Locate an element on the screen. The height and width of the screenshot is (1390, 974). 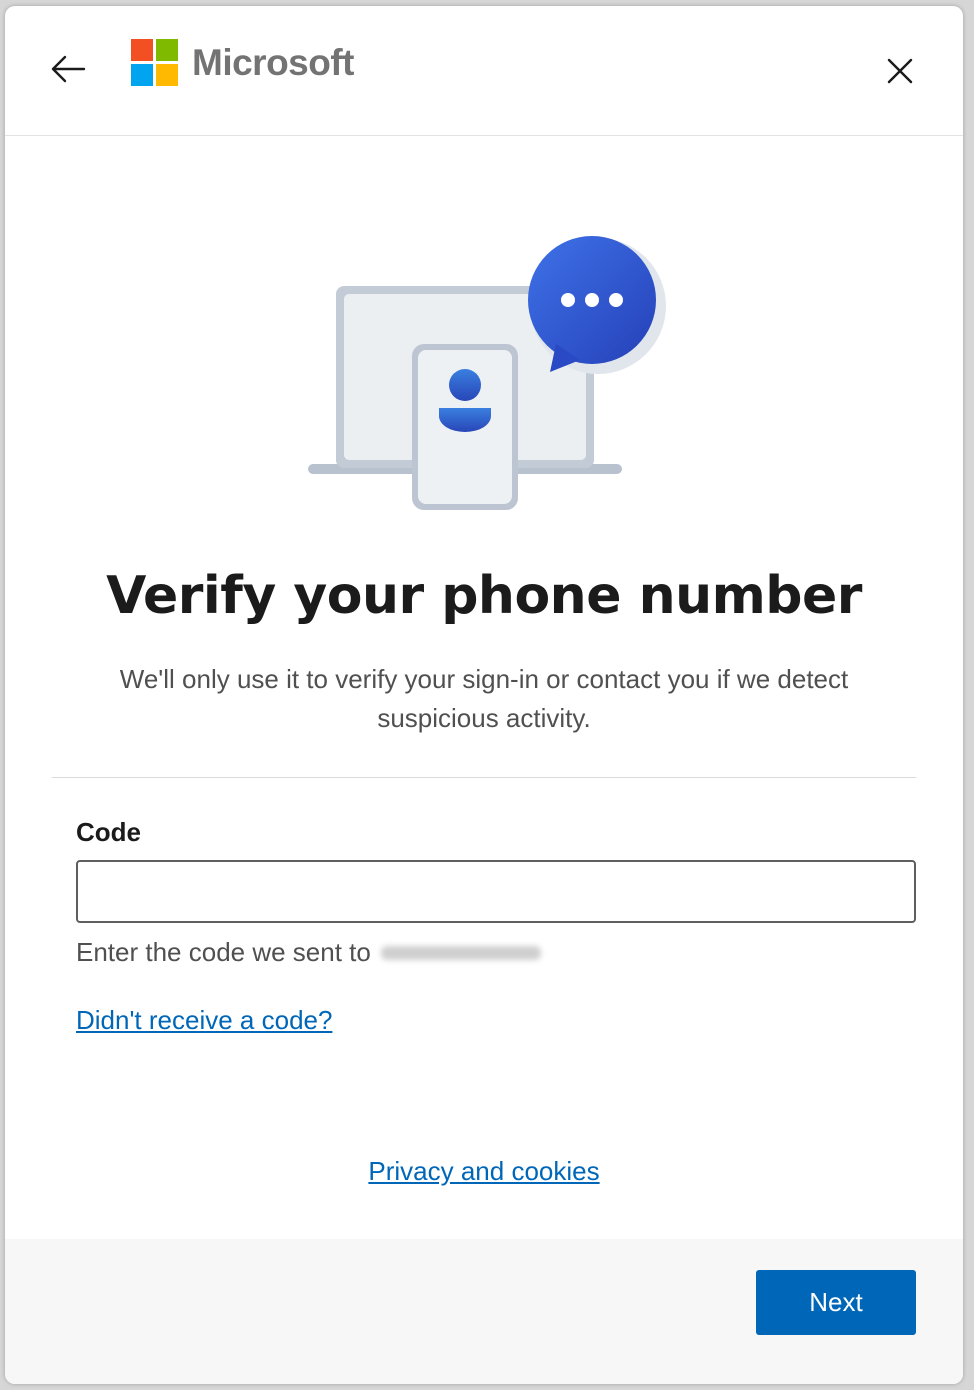
privacy-link-container: Privacy and cookies is located at coordinates (484, 1171).